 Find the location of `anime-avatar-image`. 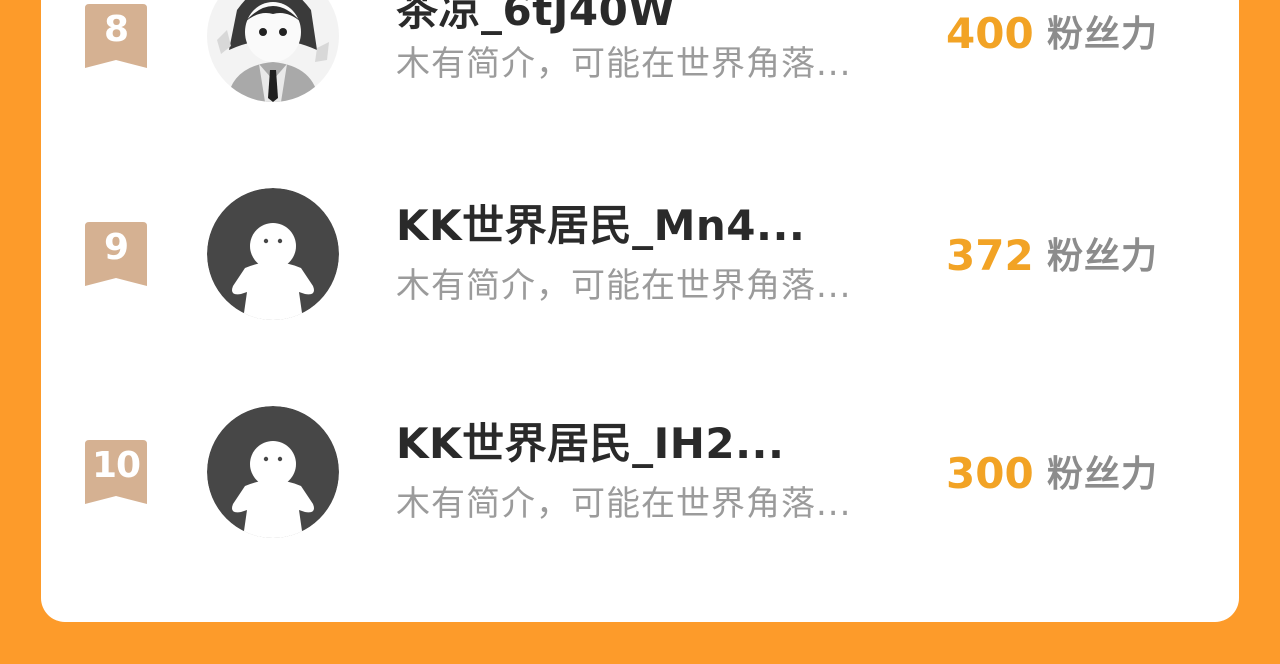

anime-avatar-image is located at coordinates (273, 51).